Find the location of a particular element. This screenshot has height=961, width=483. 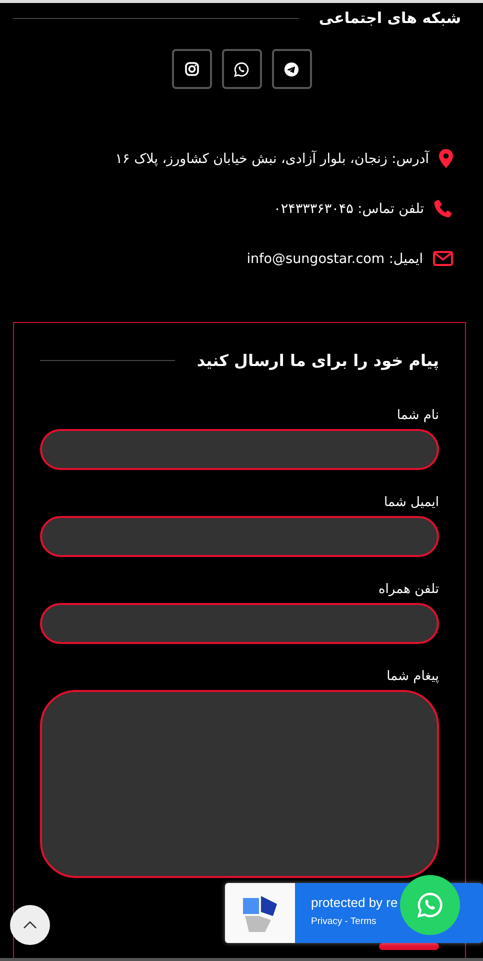

address-text: آدرس: زنجان، بلوار آزادی، نبش خیابان کشاورز، پلاک ۱۶ is located at coordinates (272, 158).